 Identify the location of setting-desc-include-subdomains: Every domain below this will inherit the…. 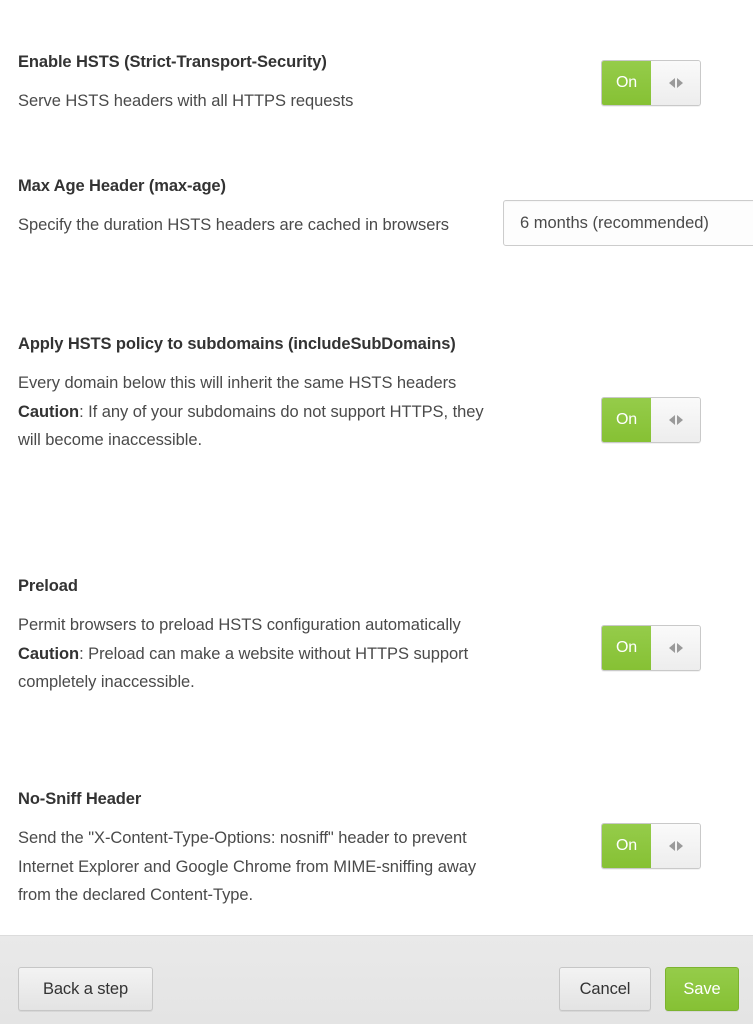
(258, 412).